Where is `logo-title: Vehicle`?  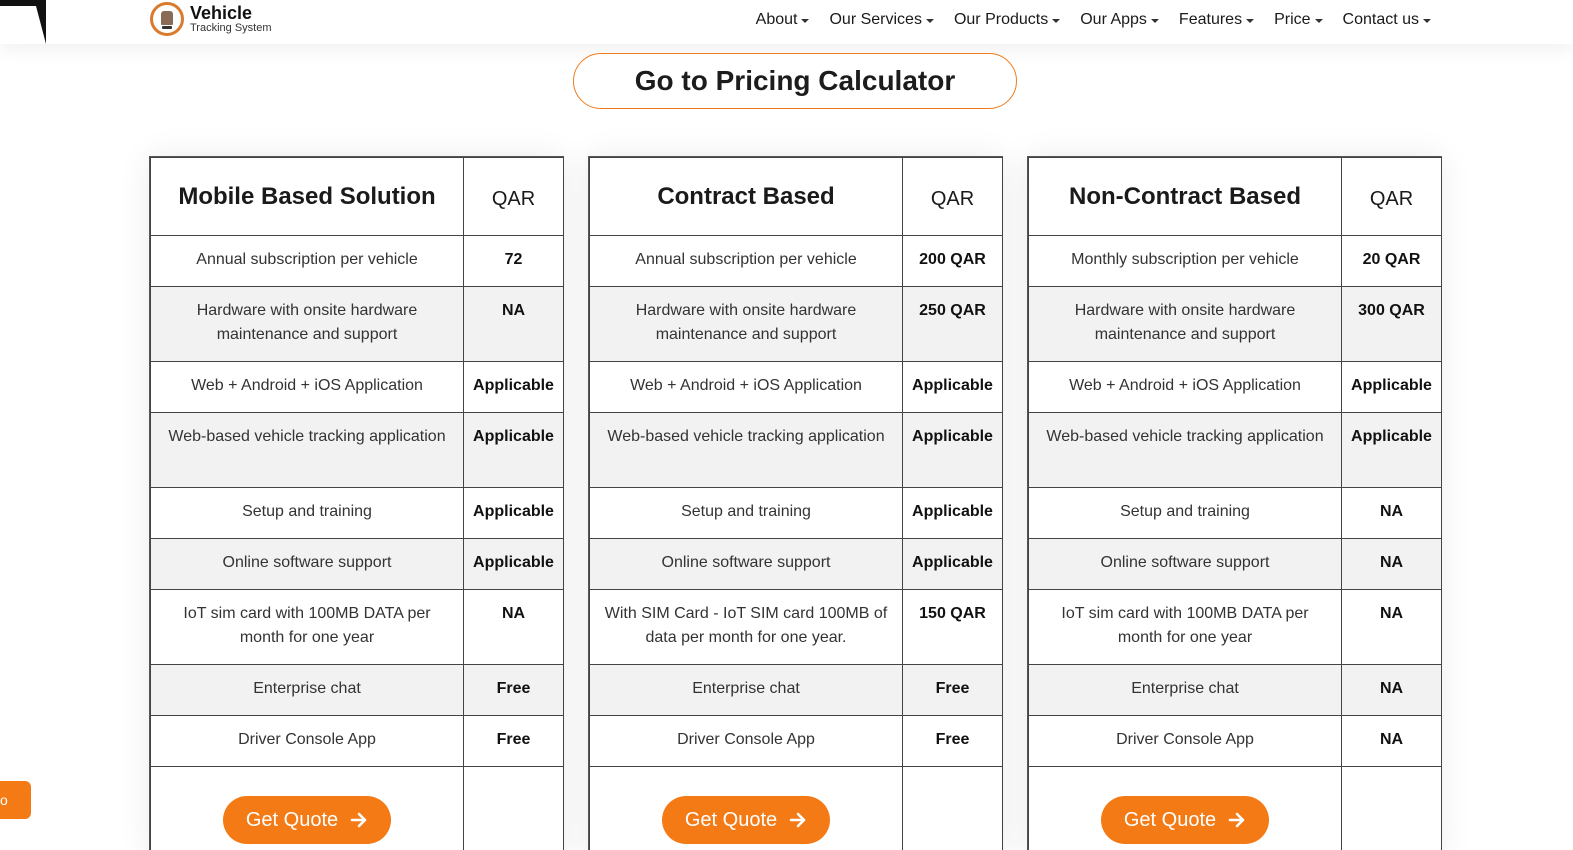 logo-title: Vehicle is located at coordinates (221, 13).